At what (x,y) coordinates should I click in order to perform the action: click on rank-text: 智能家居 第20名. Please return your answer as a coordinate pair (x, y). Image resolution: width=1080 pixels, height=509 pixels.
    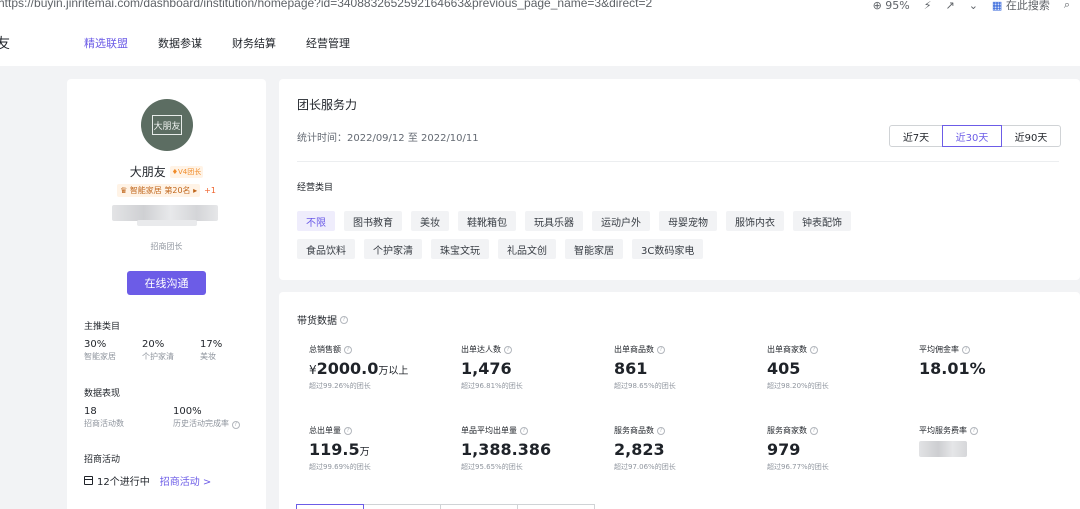
    Looking at the image, I should click on (160, 190).